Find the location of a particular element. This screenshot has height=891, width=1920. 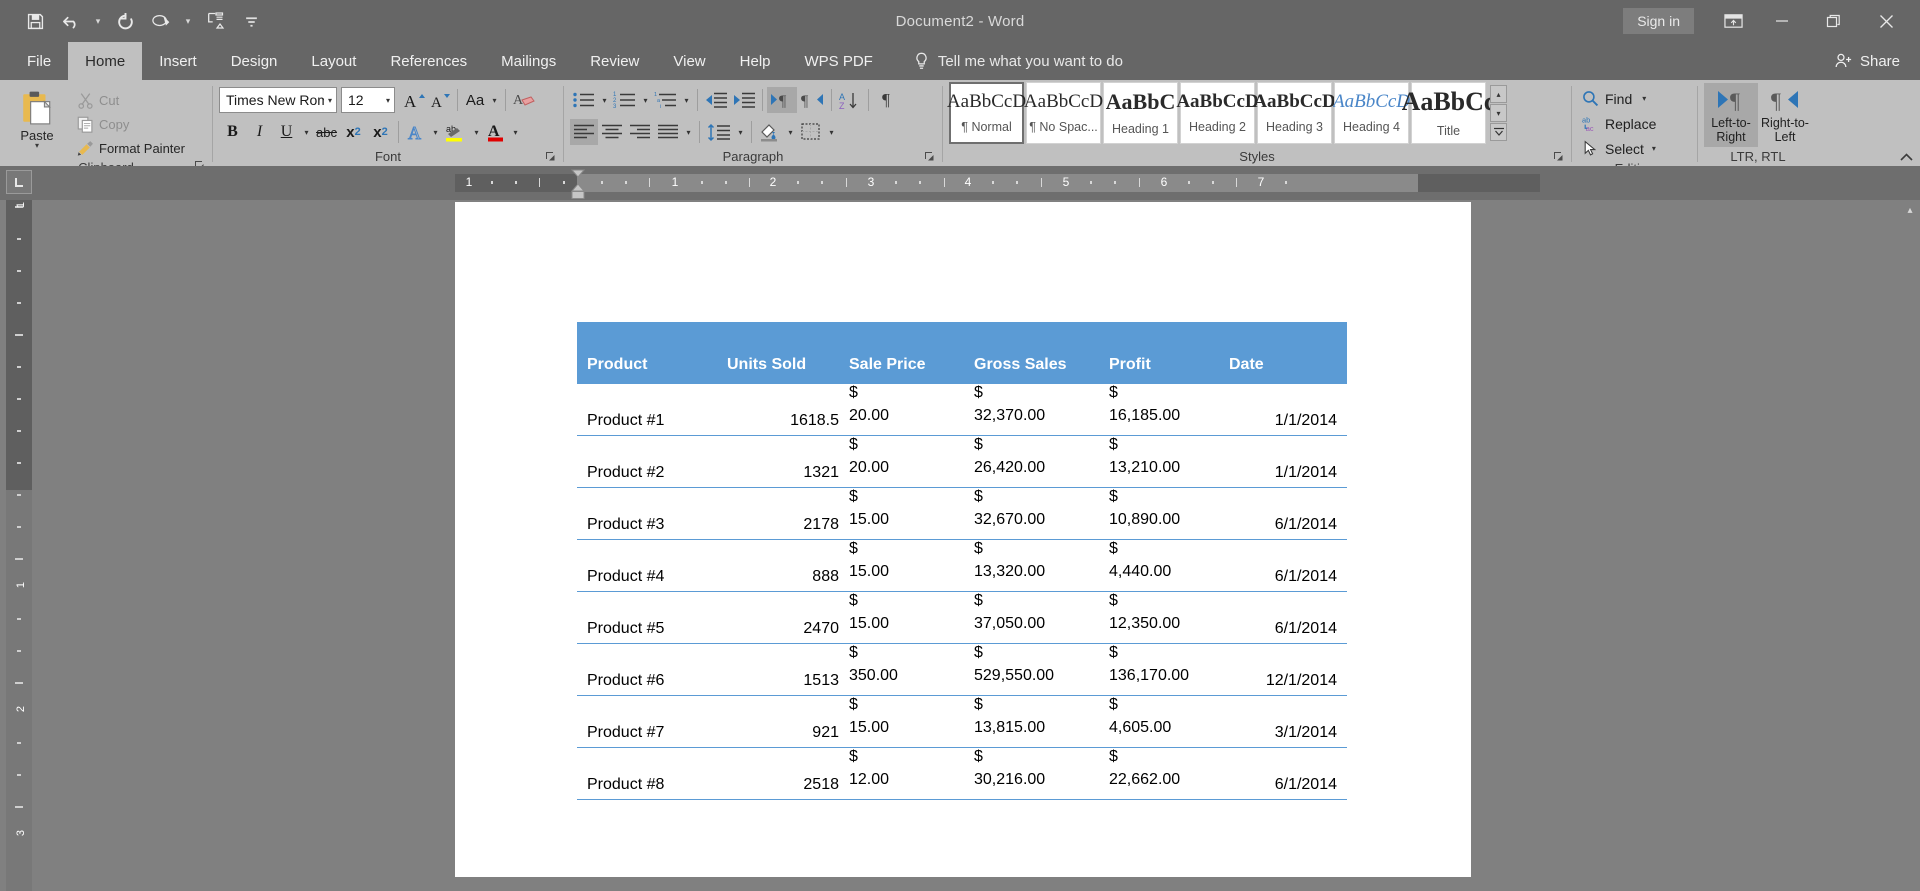

wps-dropdown-icon: ▾ is located at coordinates (188, 21).